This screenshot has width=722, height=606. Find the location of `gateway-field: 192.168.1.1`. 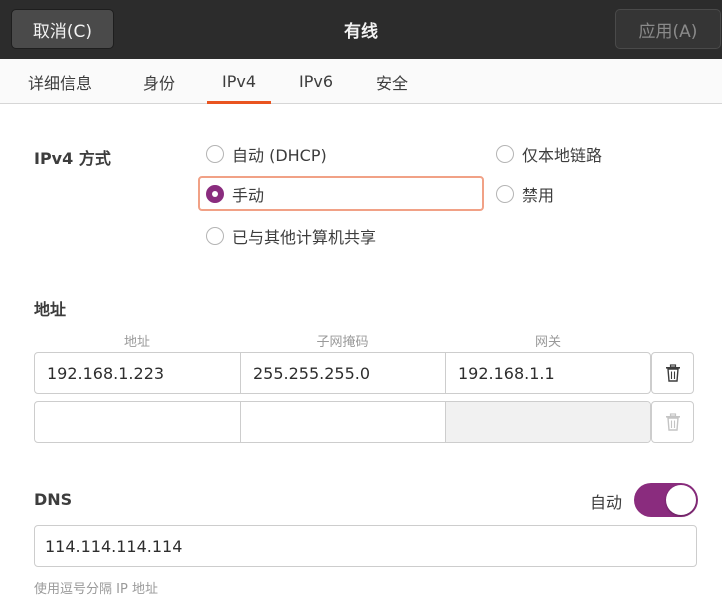

gateway-field: 192.168.1.1 is located at coordinates (548, 373).